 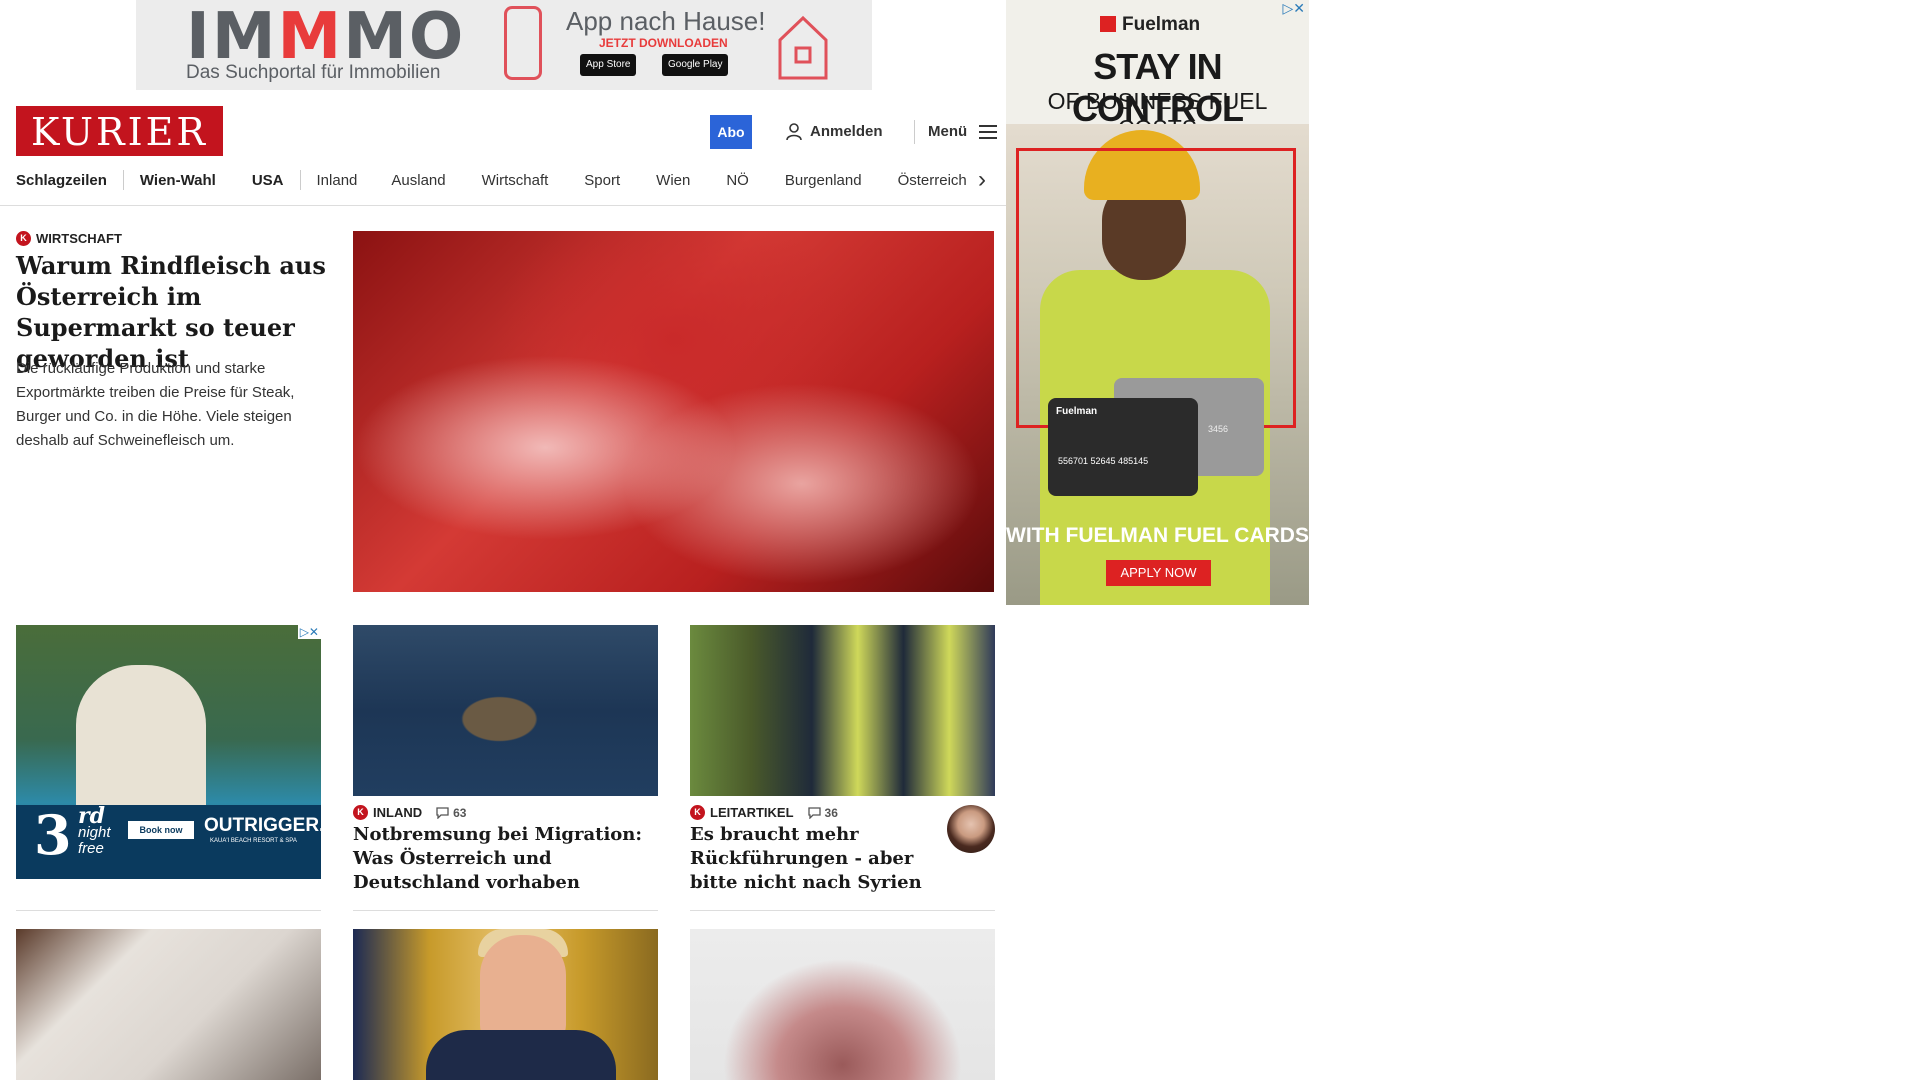 I want to click on waterslide-image, so click(x=141, y=745).